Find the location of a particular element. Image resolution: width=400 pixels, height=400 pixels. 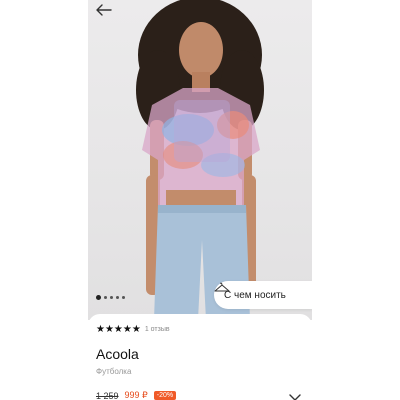

arrow-left-icon is located at coordinates (104, 10).